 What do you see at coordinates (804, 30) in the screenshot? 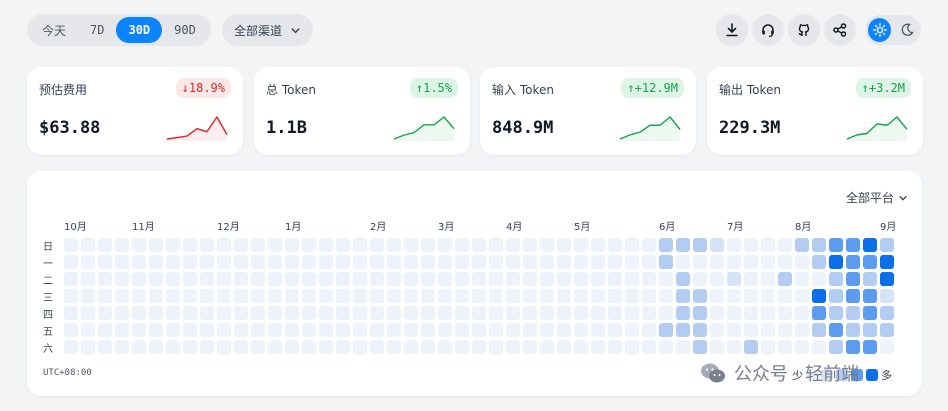
I see `github-button` at bounding box center [804, 30].